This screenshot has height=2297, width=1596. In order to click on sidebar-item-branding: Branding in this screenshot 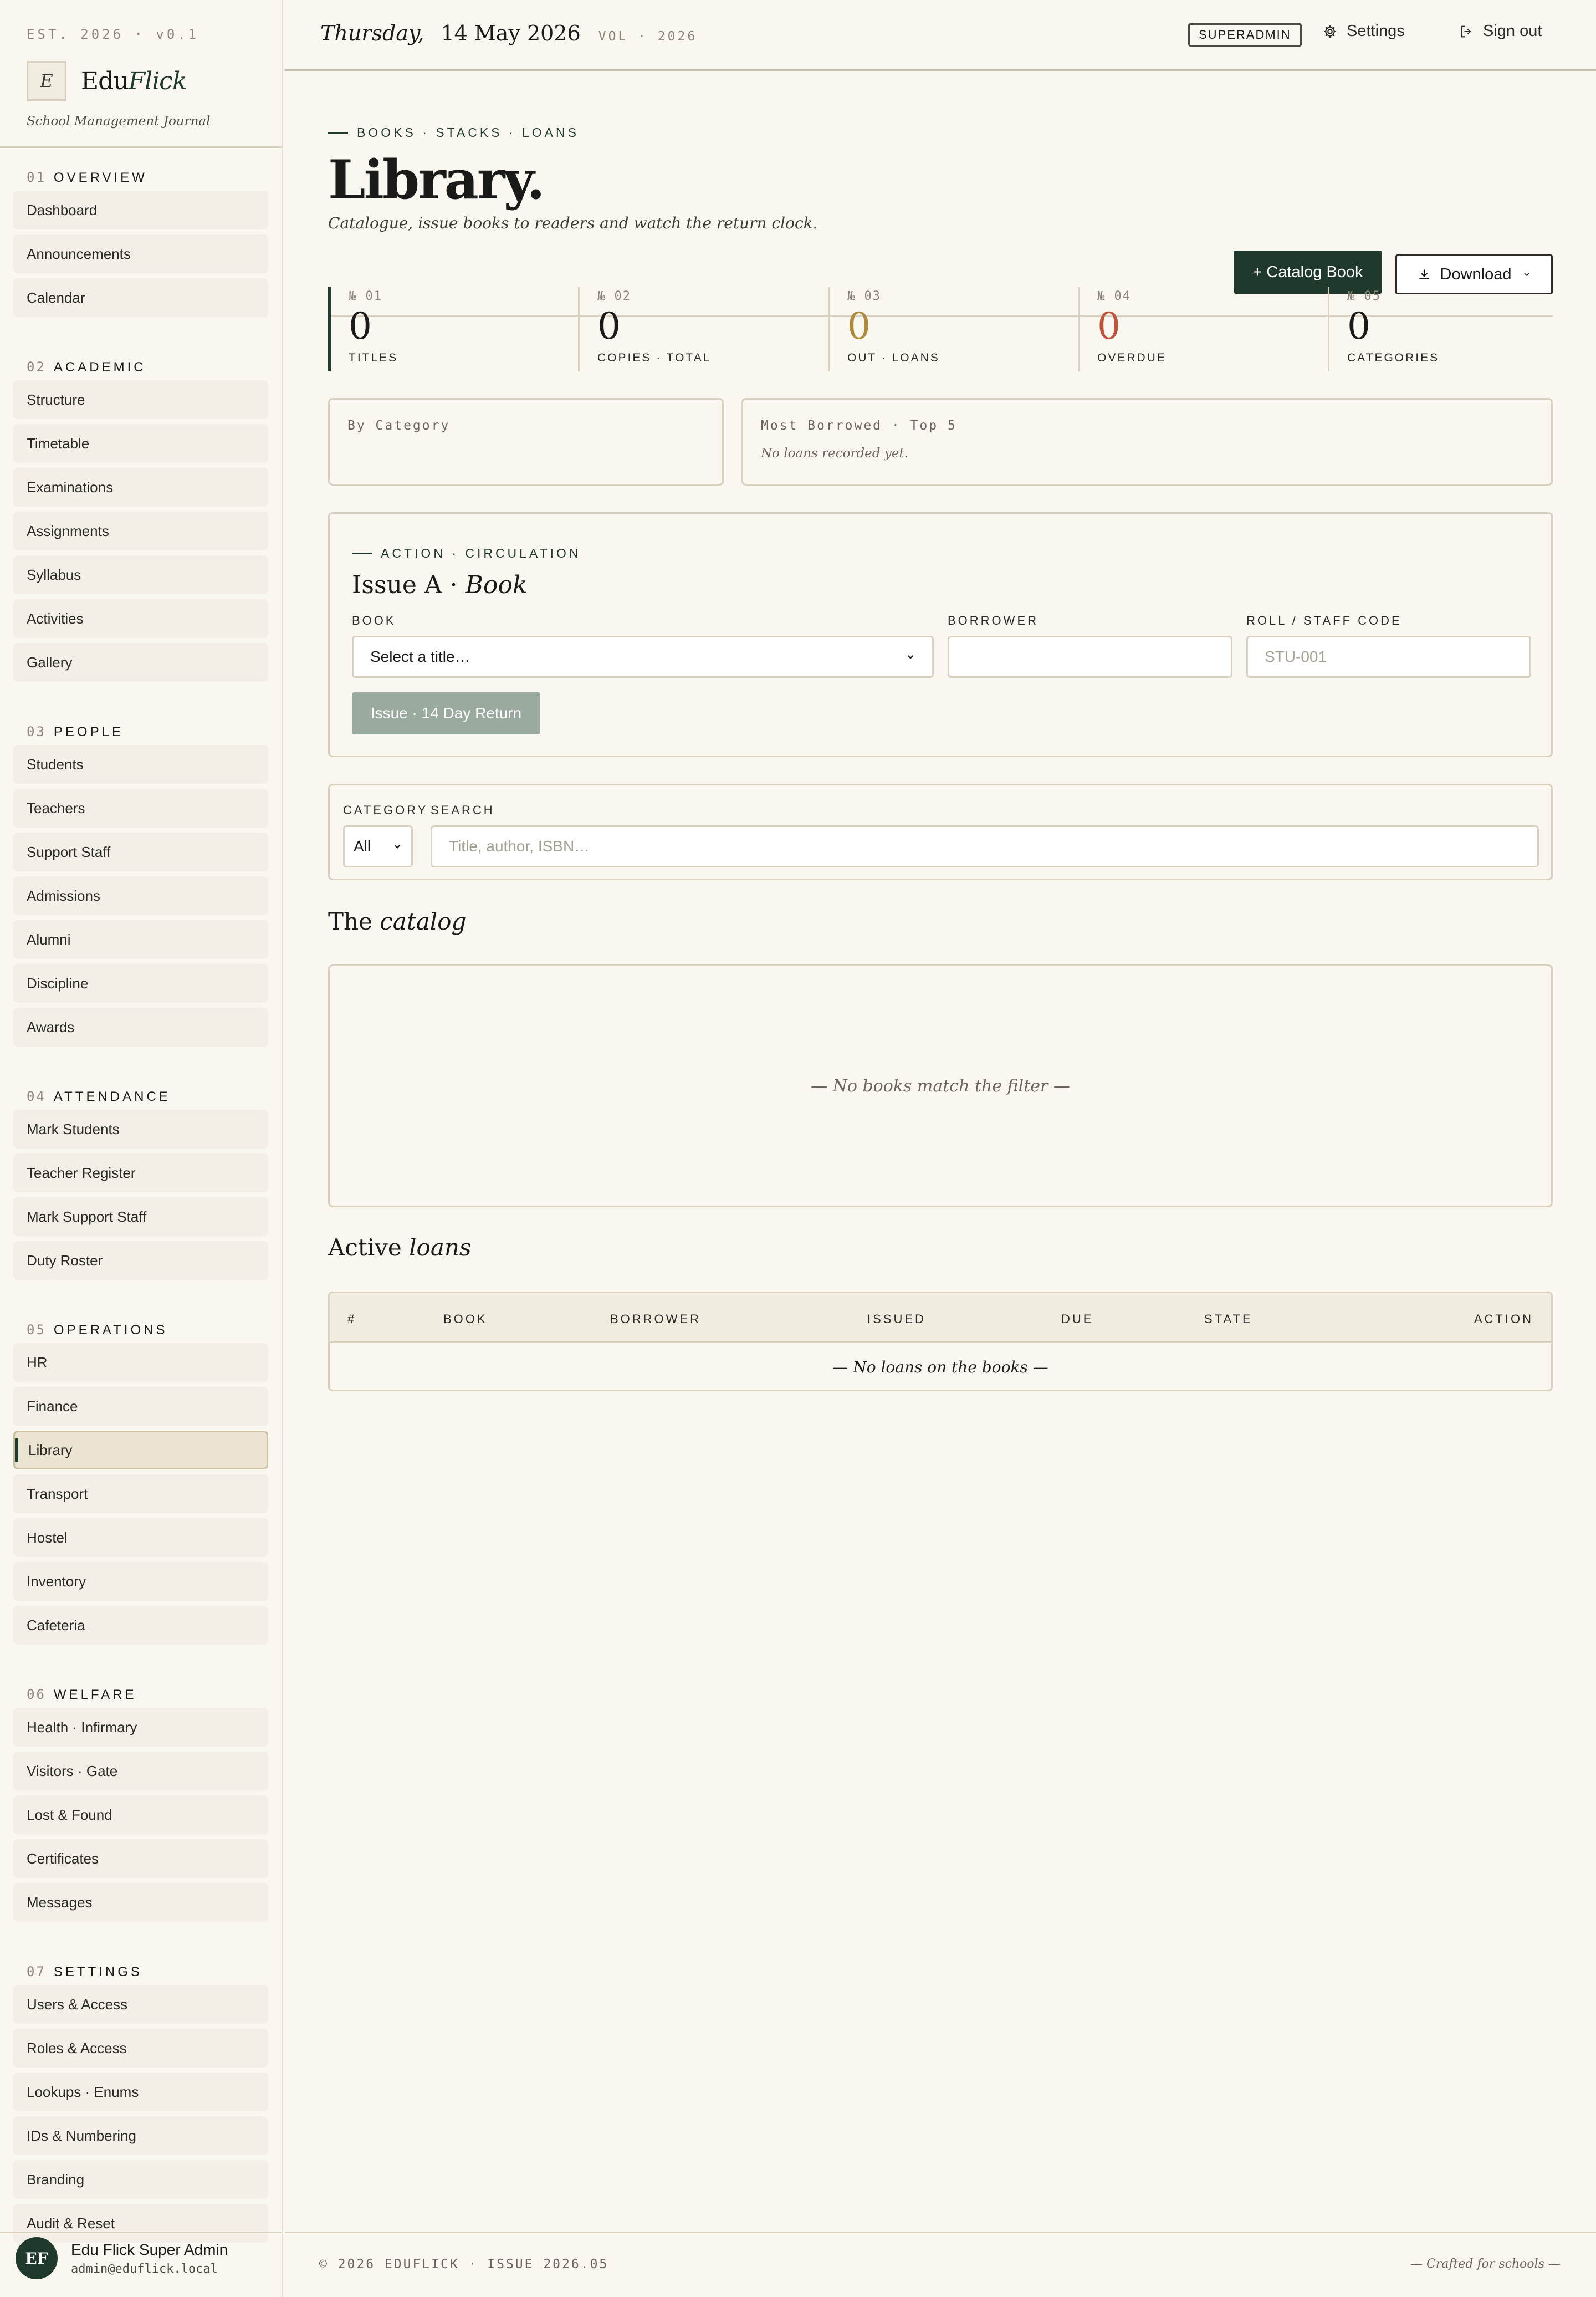, I will do `click(140, 2180)`.